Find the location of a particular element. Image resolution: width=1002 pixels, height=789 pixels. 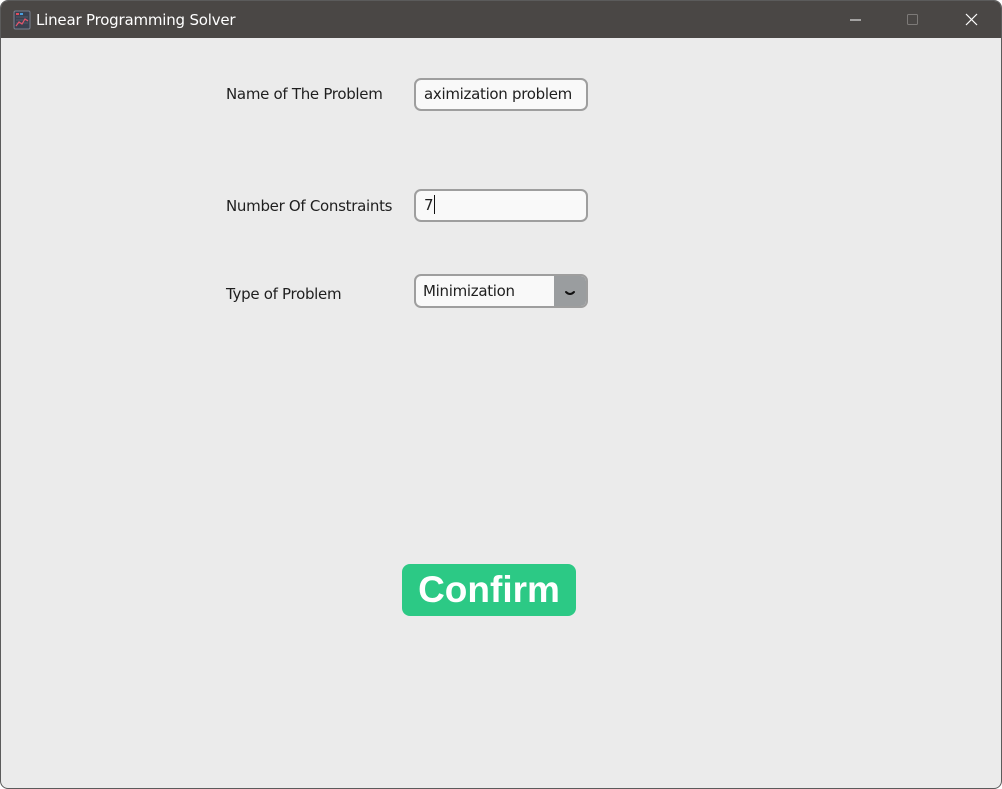

constraints-label: Number Of Constraints is located at coordinates (309, 206).